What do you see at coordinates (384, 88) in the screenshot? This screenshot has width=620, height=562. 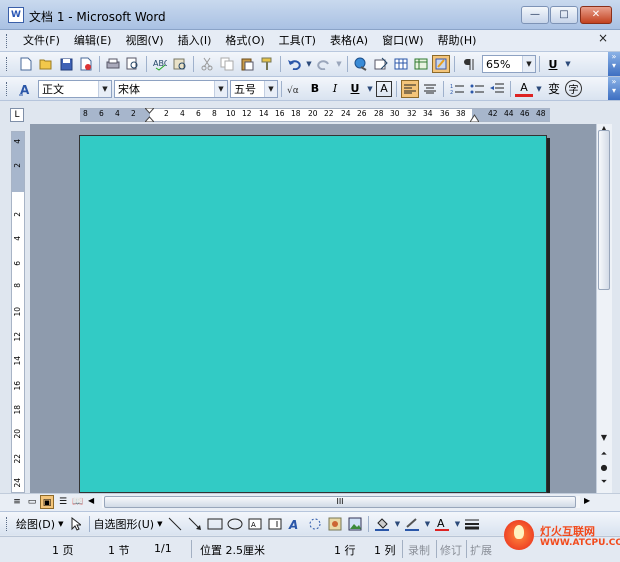 I see `character-border-button: A` at bounding box center [384, 88].